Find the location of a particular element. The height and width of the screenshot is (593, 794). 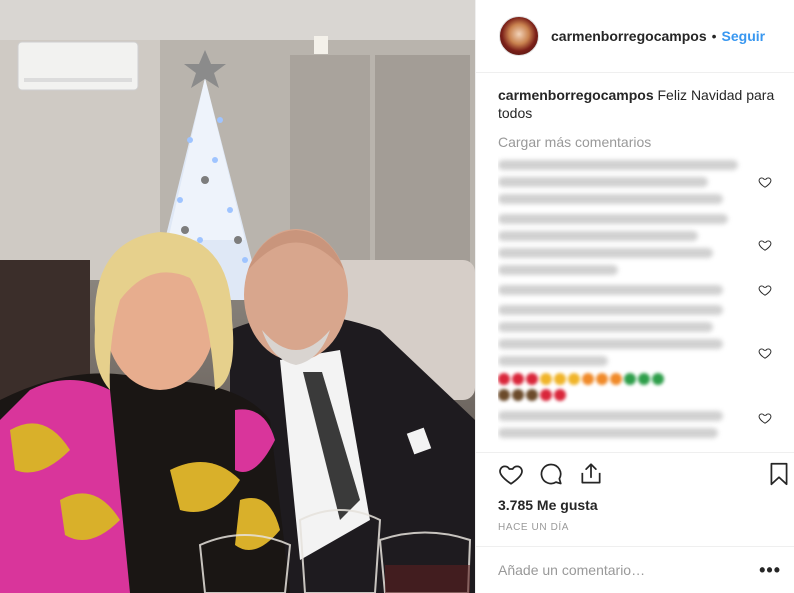

share-icon is located at coordinates (591, 474).